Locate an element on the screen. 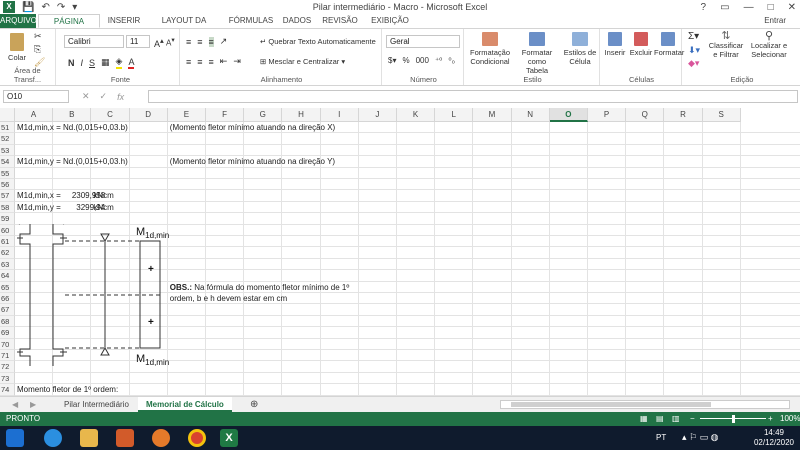 The height and width of the screenshot is (450, 800). delete-cells-button: Excluir is located at coordinates (641, 44).